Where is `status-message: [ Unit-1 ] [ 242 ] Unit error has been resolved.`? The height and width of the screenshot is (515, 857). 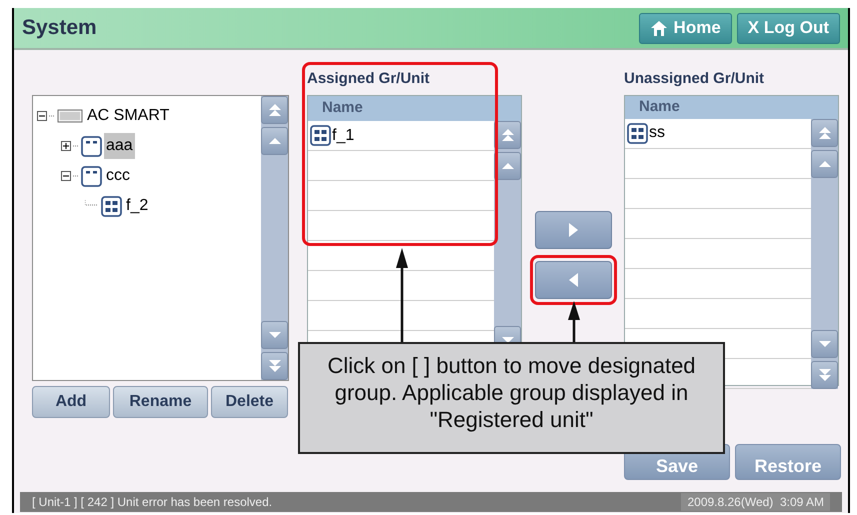 status-message: [ Unit-1 ] [ 242 ] Unit error has been resolved. is located at coordinates (152, 502).